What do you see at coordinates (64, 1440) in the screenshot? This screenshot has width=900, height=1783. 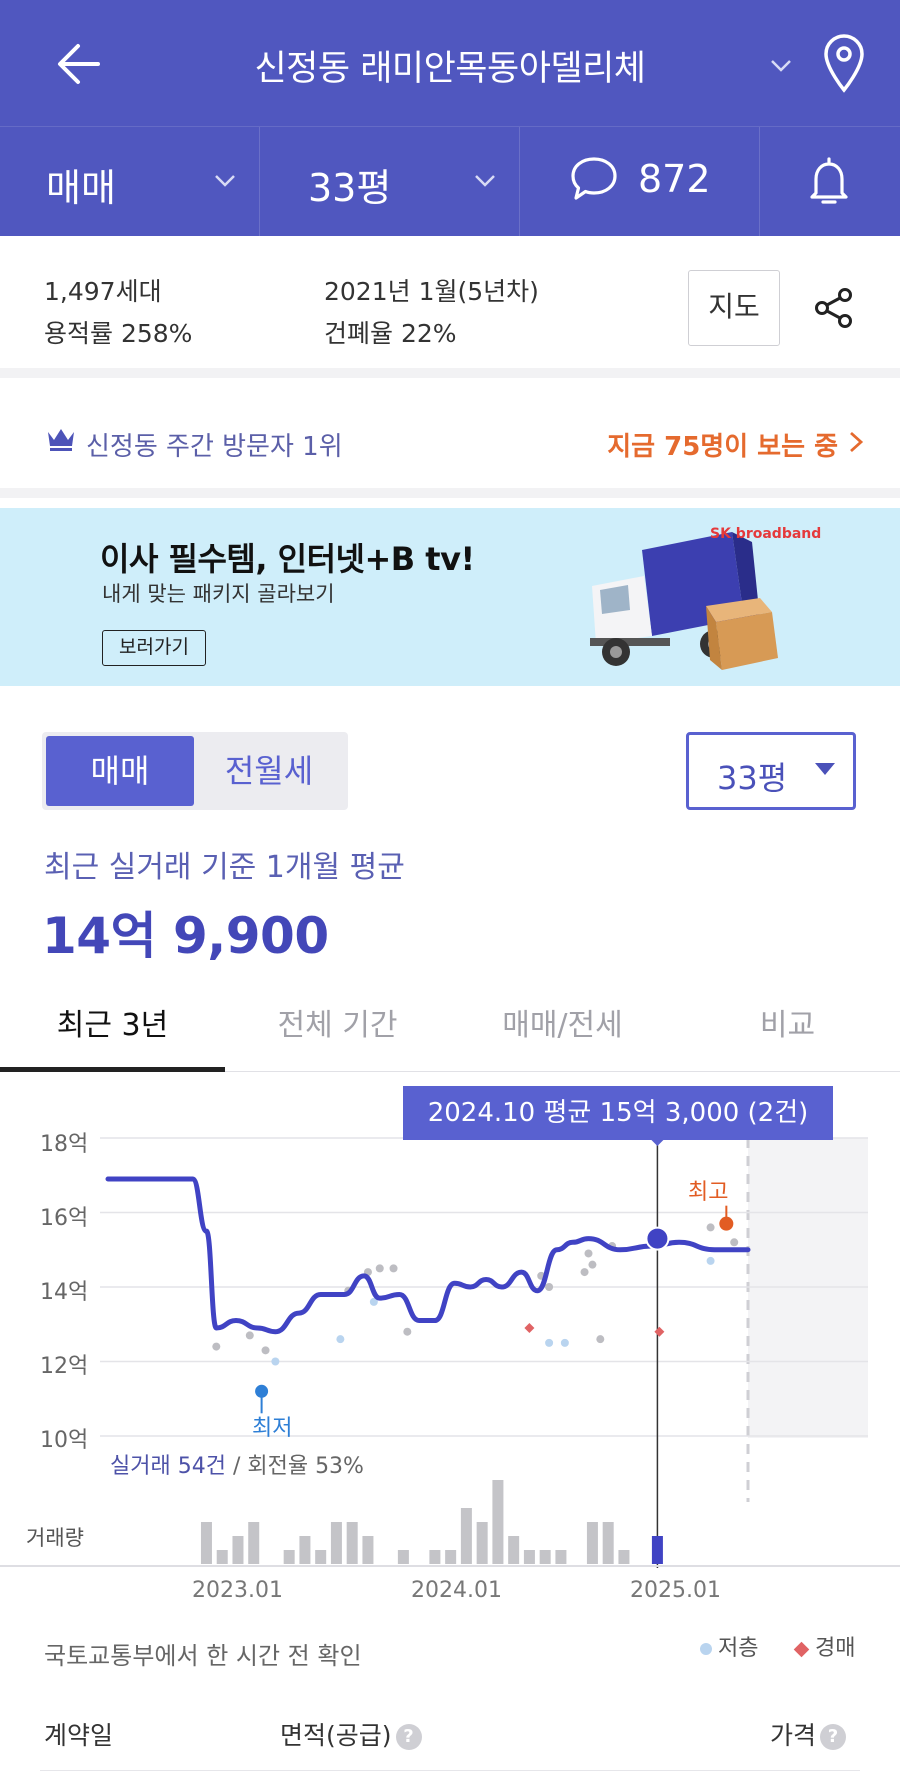 I see `y-tick-label: 10억` at bounding box center [64, 1440].